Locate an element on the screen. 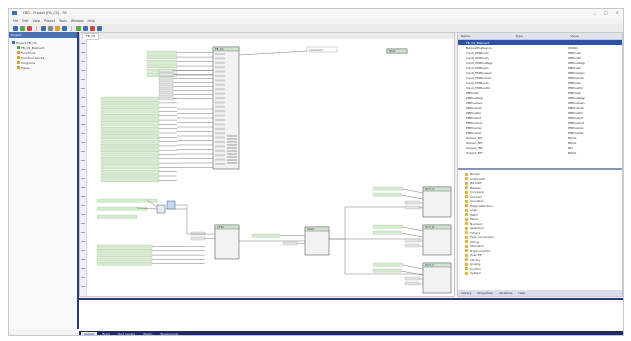 The image size is (631, 341). property-row: Output_INT INT is located at coordinates (540, 147).